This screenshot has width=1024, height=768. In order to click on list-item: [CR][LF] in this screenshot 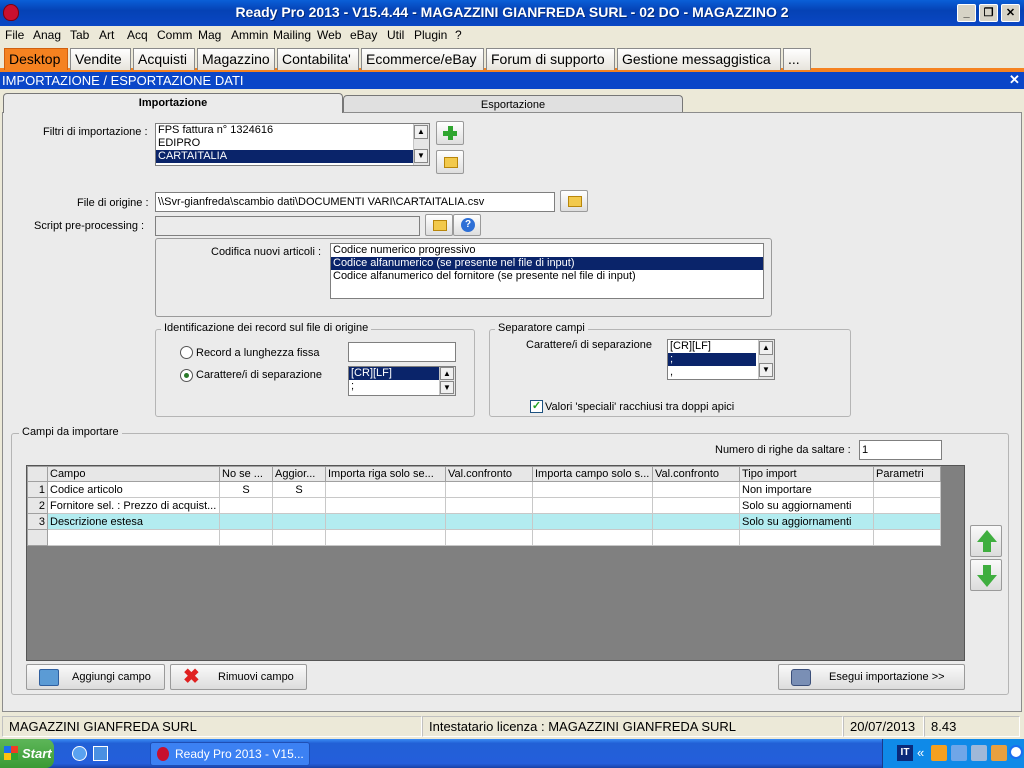, I will do `click(394, 373)`.